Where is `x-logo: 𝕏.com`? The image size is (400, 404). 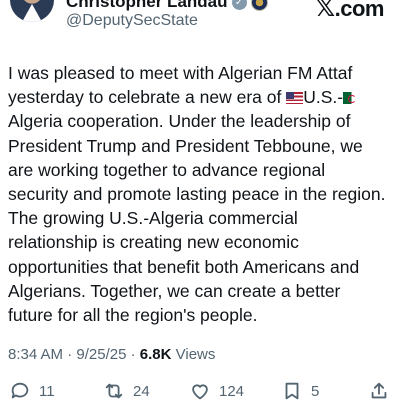
x-logo: 𝕏.com is located at coordinates (349, 11).